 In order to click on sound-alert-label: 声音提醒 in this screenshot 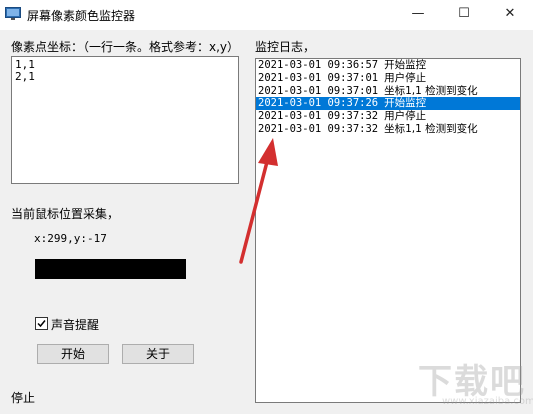, I will do `click(75, 324)`.